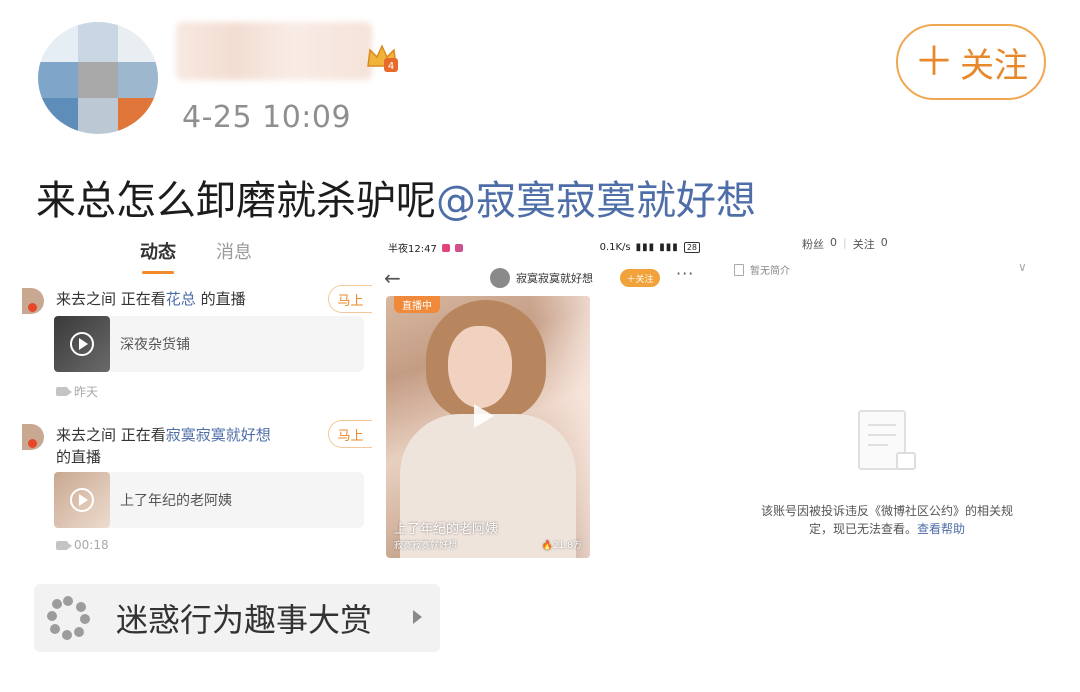 This screenshot has height=692, width=1080. What do you see at coordinates (941, 529) in the screenshot?
I see `help-link: 查看帮助` at bounding box center [941, 529].